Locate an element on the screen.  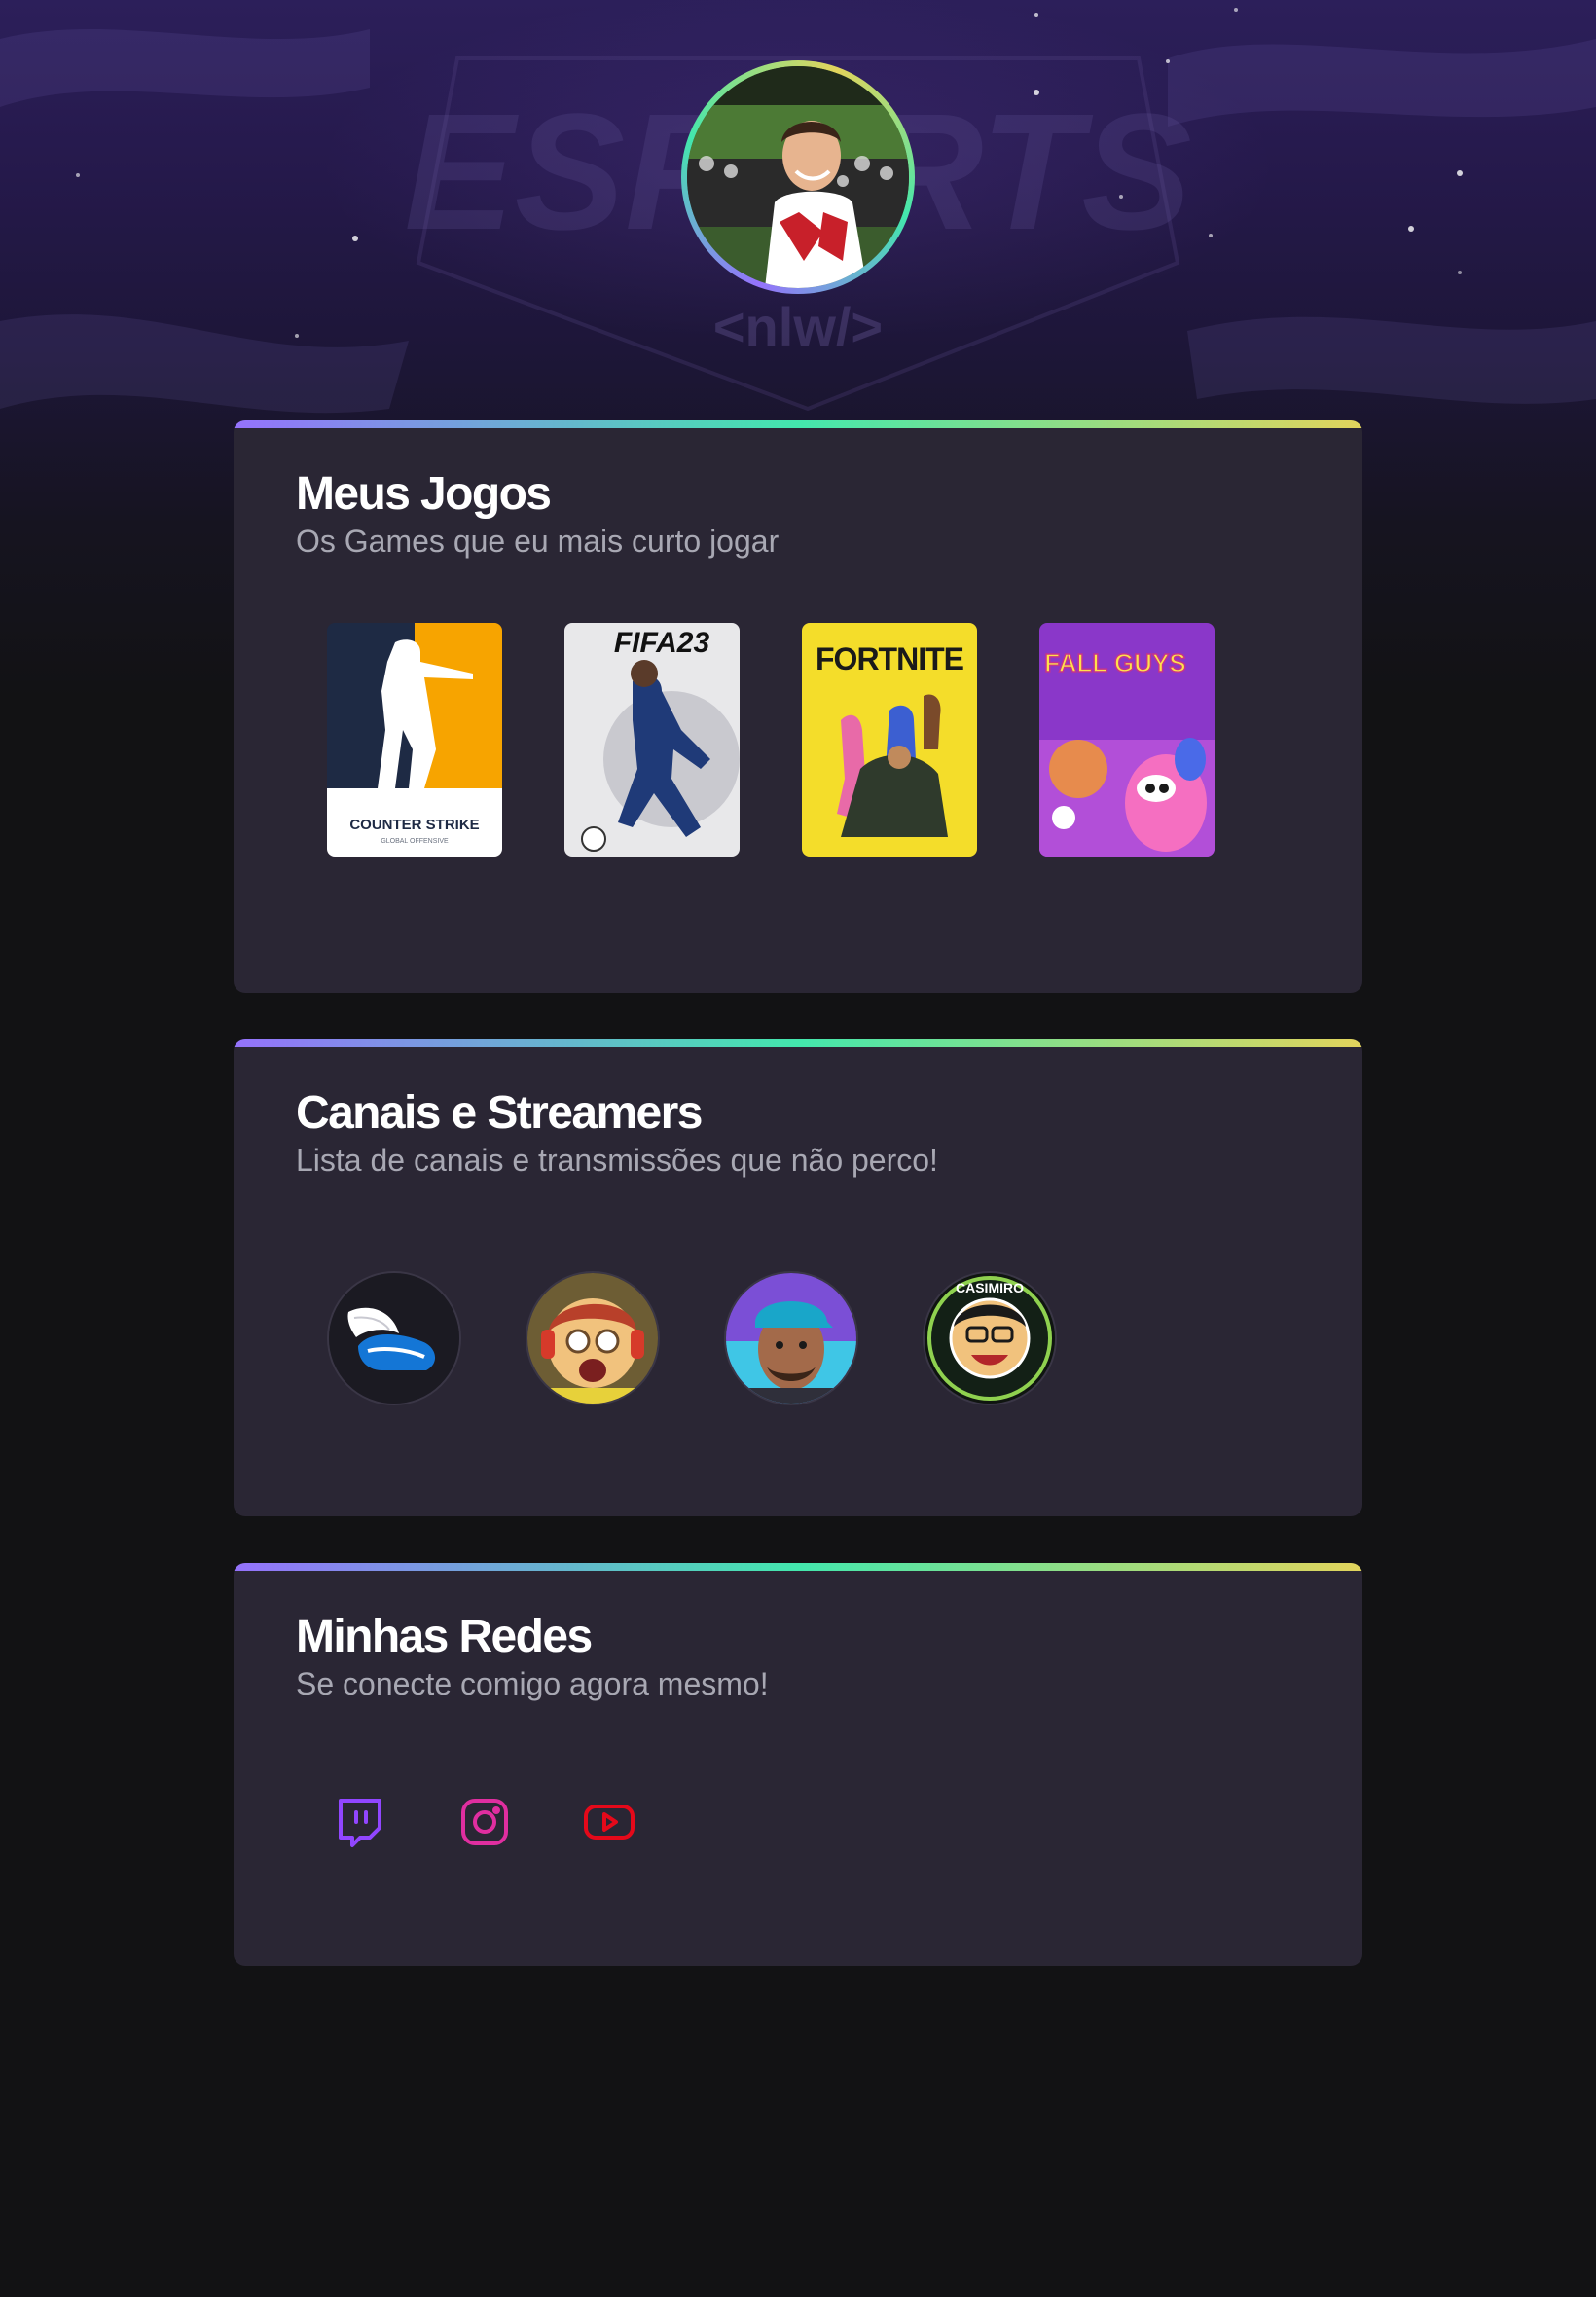
socials-title: Minhas Redes is located at coordinates (445, 1636).